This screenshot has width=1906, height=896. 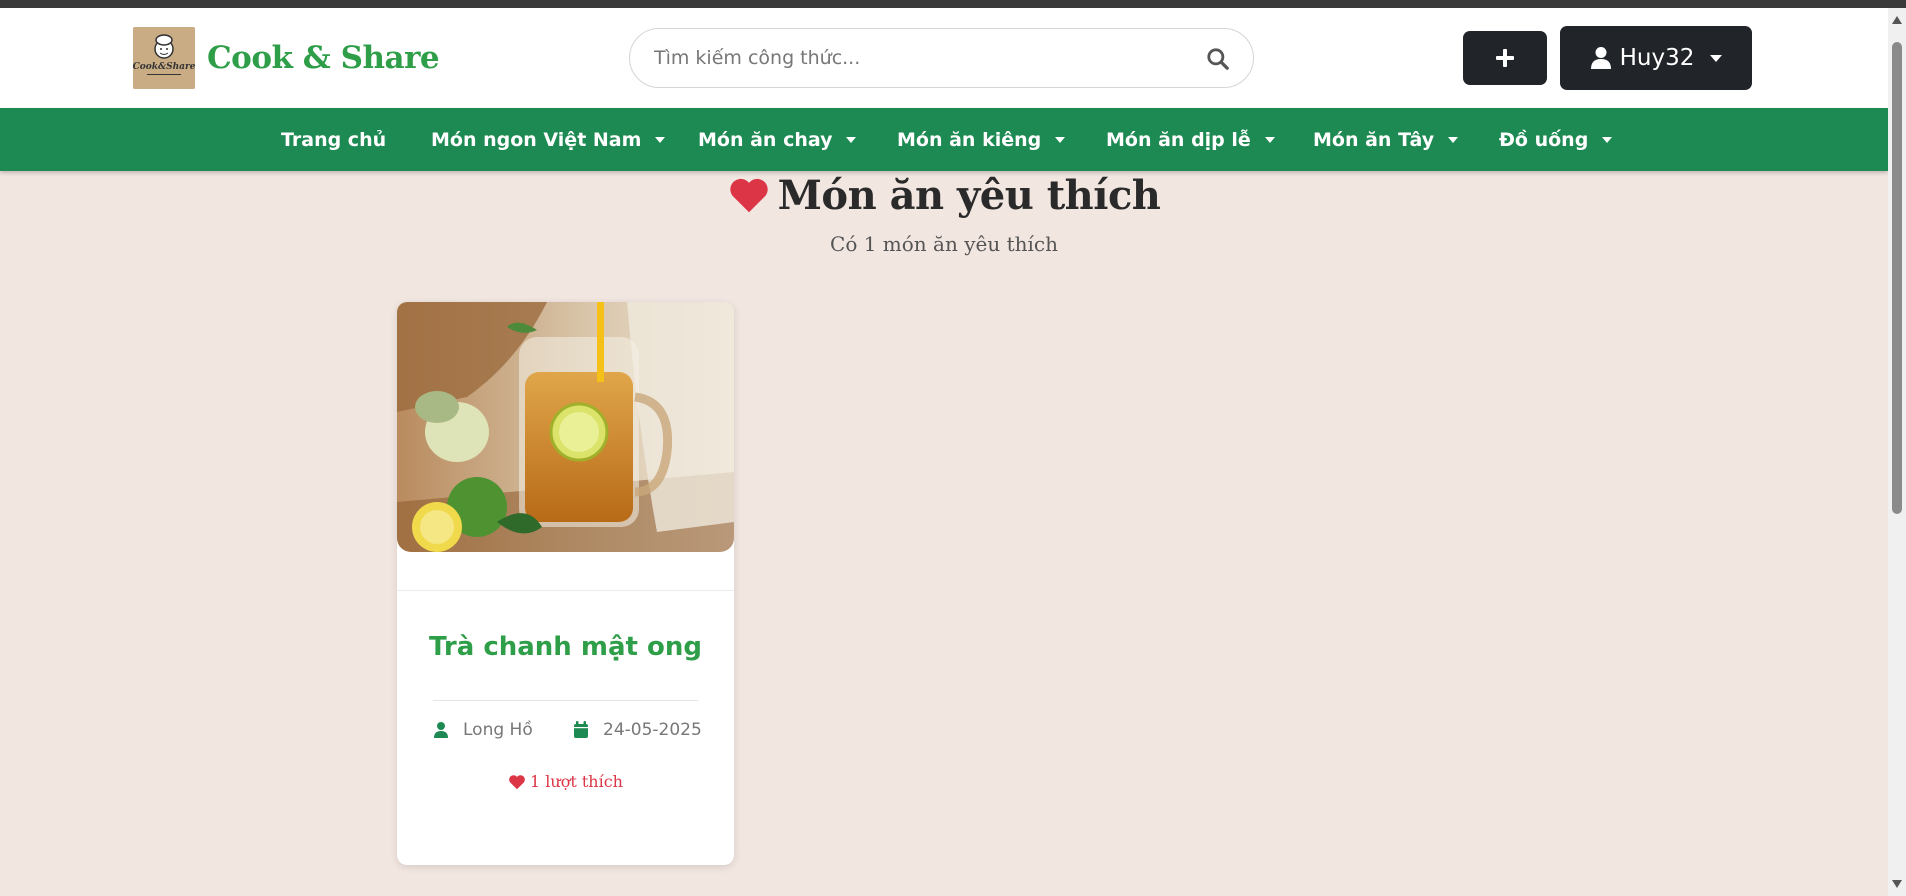 I want to click on username-label: Huy32, so click(x=1657, y=58).